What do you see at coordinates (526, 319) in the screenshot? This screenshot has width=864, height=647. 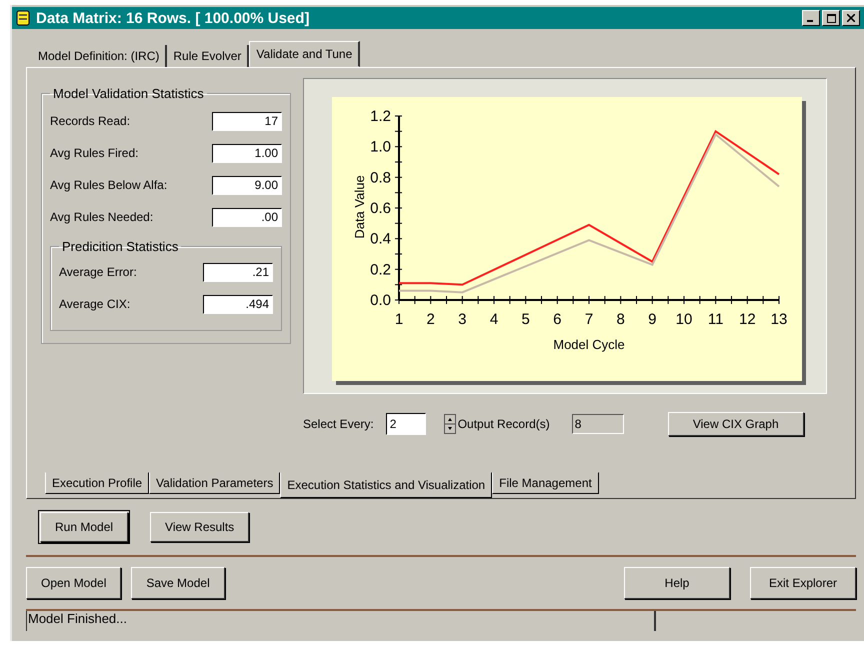 I see `x-tick-label: 5` at bounding box center [526, 319].